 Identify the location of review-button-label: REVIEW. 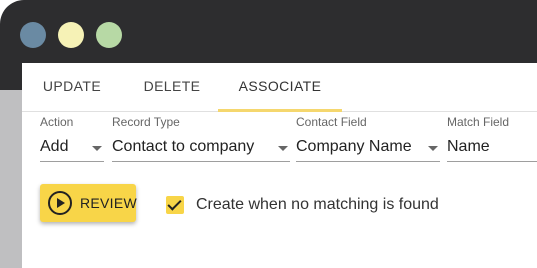
(109, 203).